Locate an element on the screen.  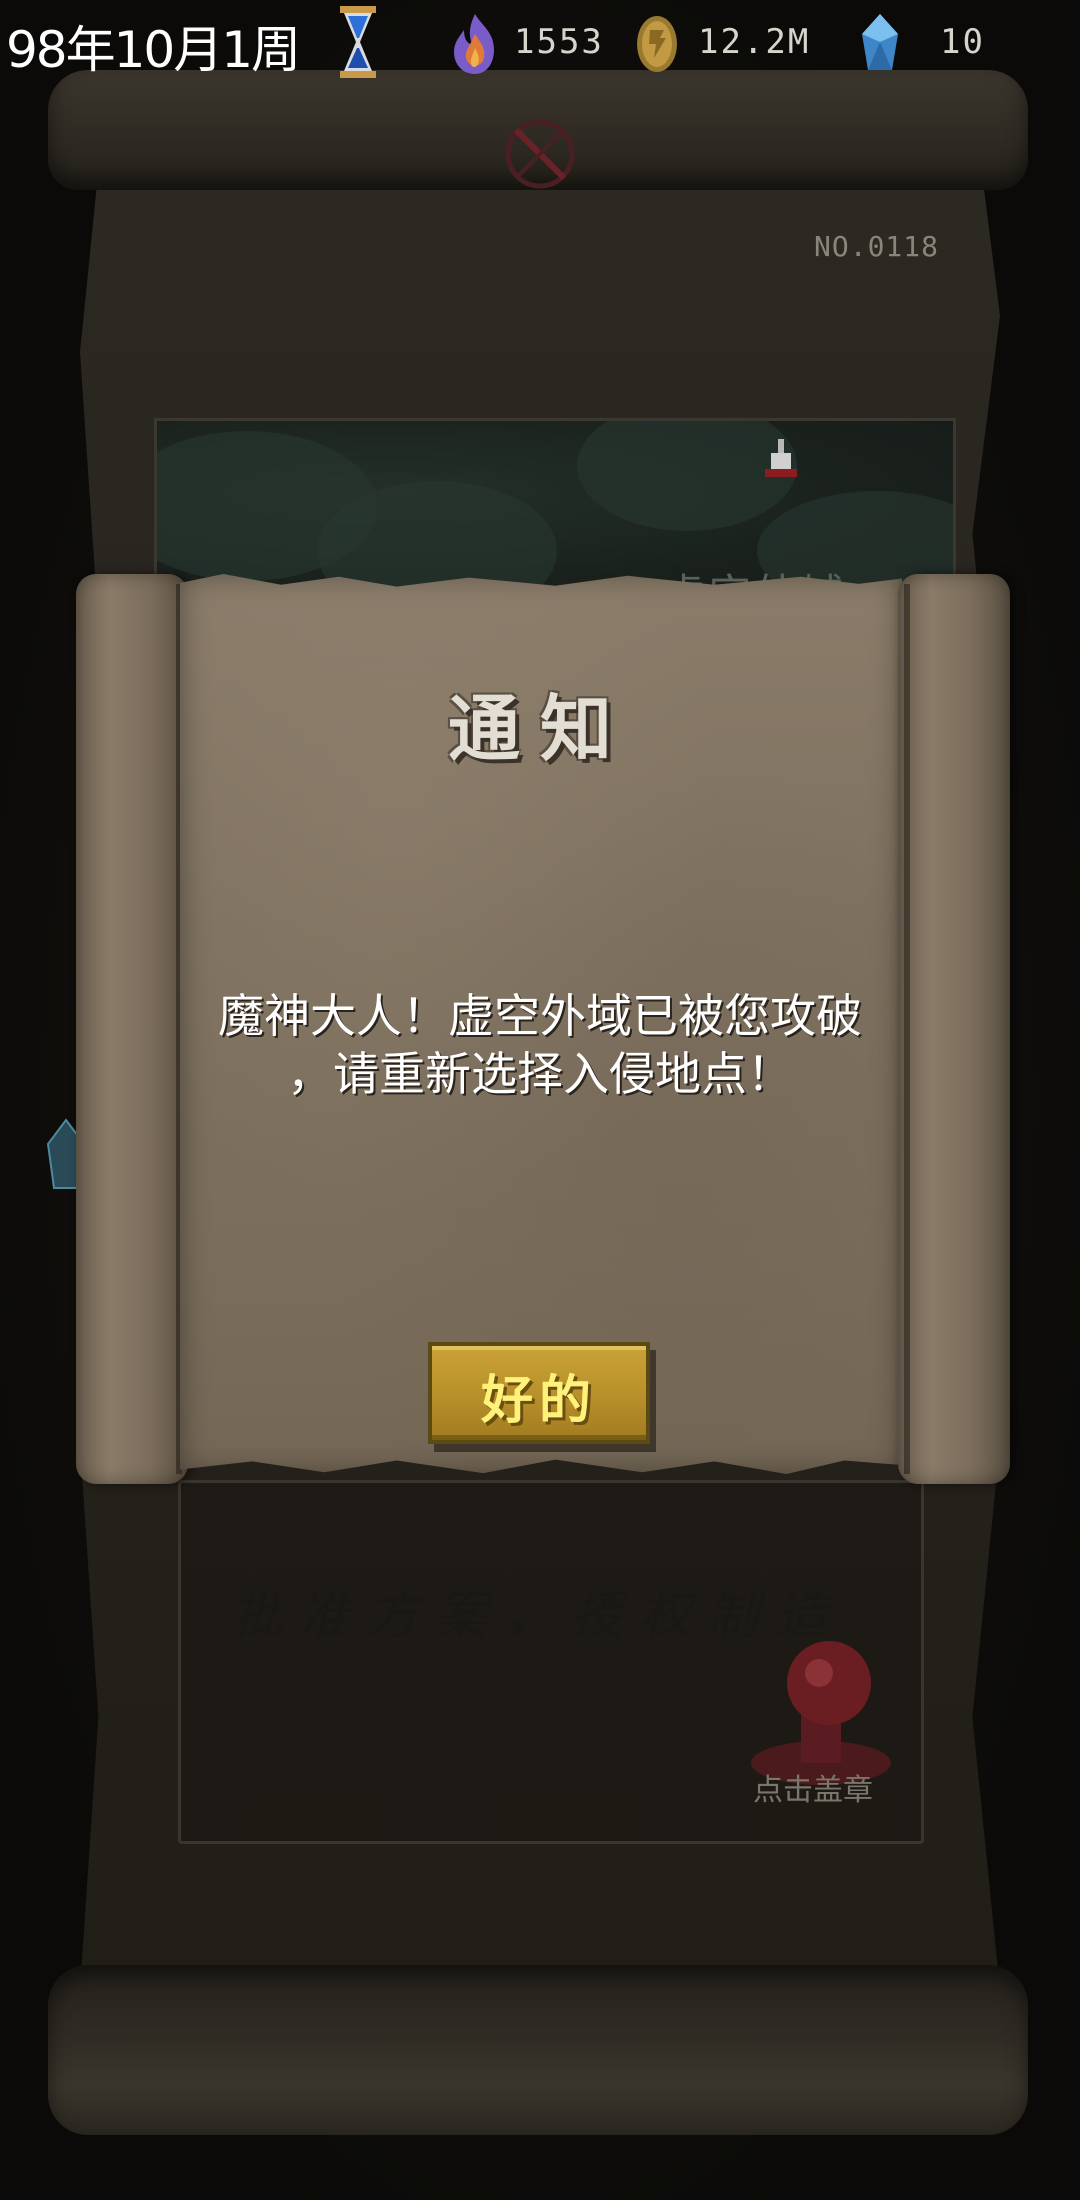
blue-crystal-icon is located at coordinates (880, 42).